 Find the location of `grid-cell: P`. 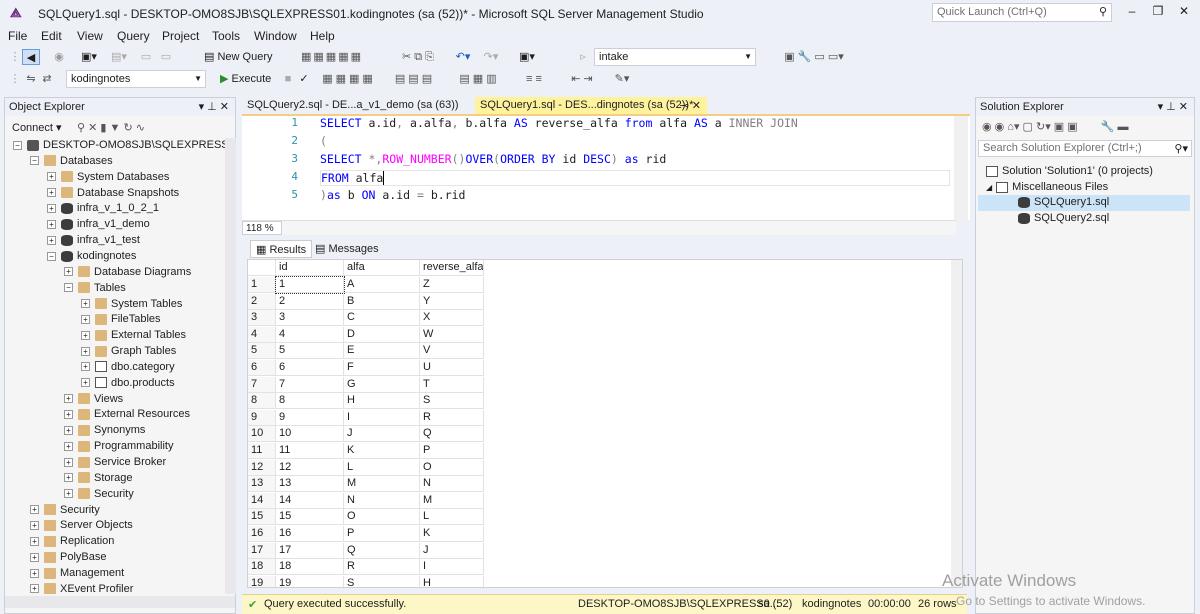

grid-cell: P is located at coordinates (452, 451).